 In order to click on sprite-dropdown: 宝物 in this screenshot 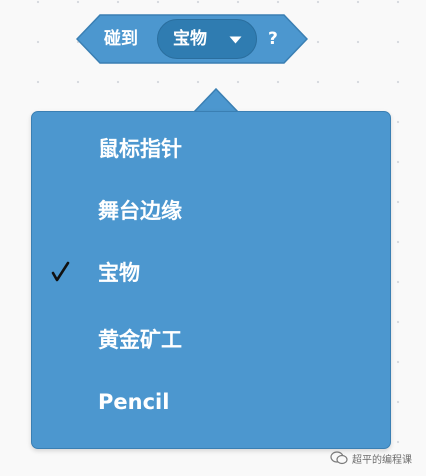, I will do `click(207, 39)`.